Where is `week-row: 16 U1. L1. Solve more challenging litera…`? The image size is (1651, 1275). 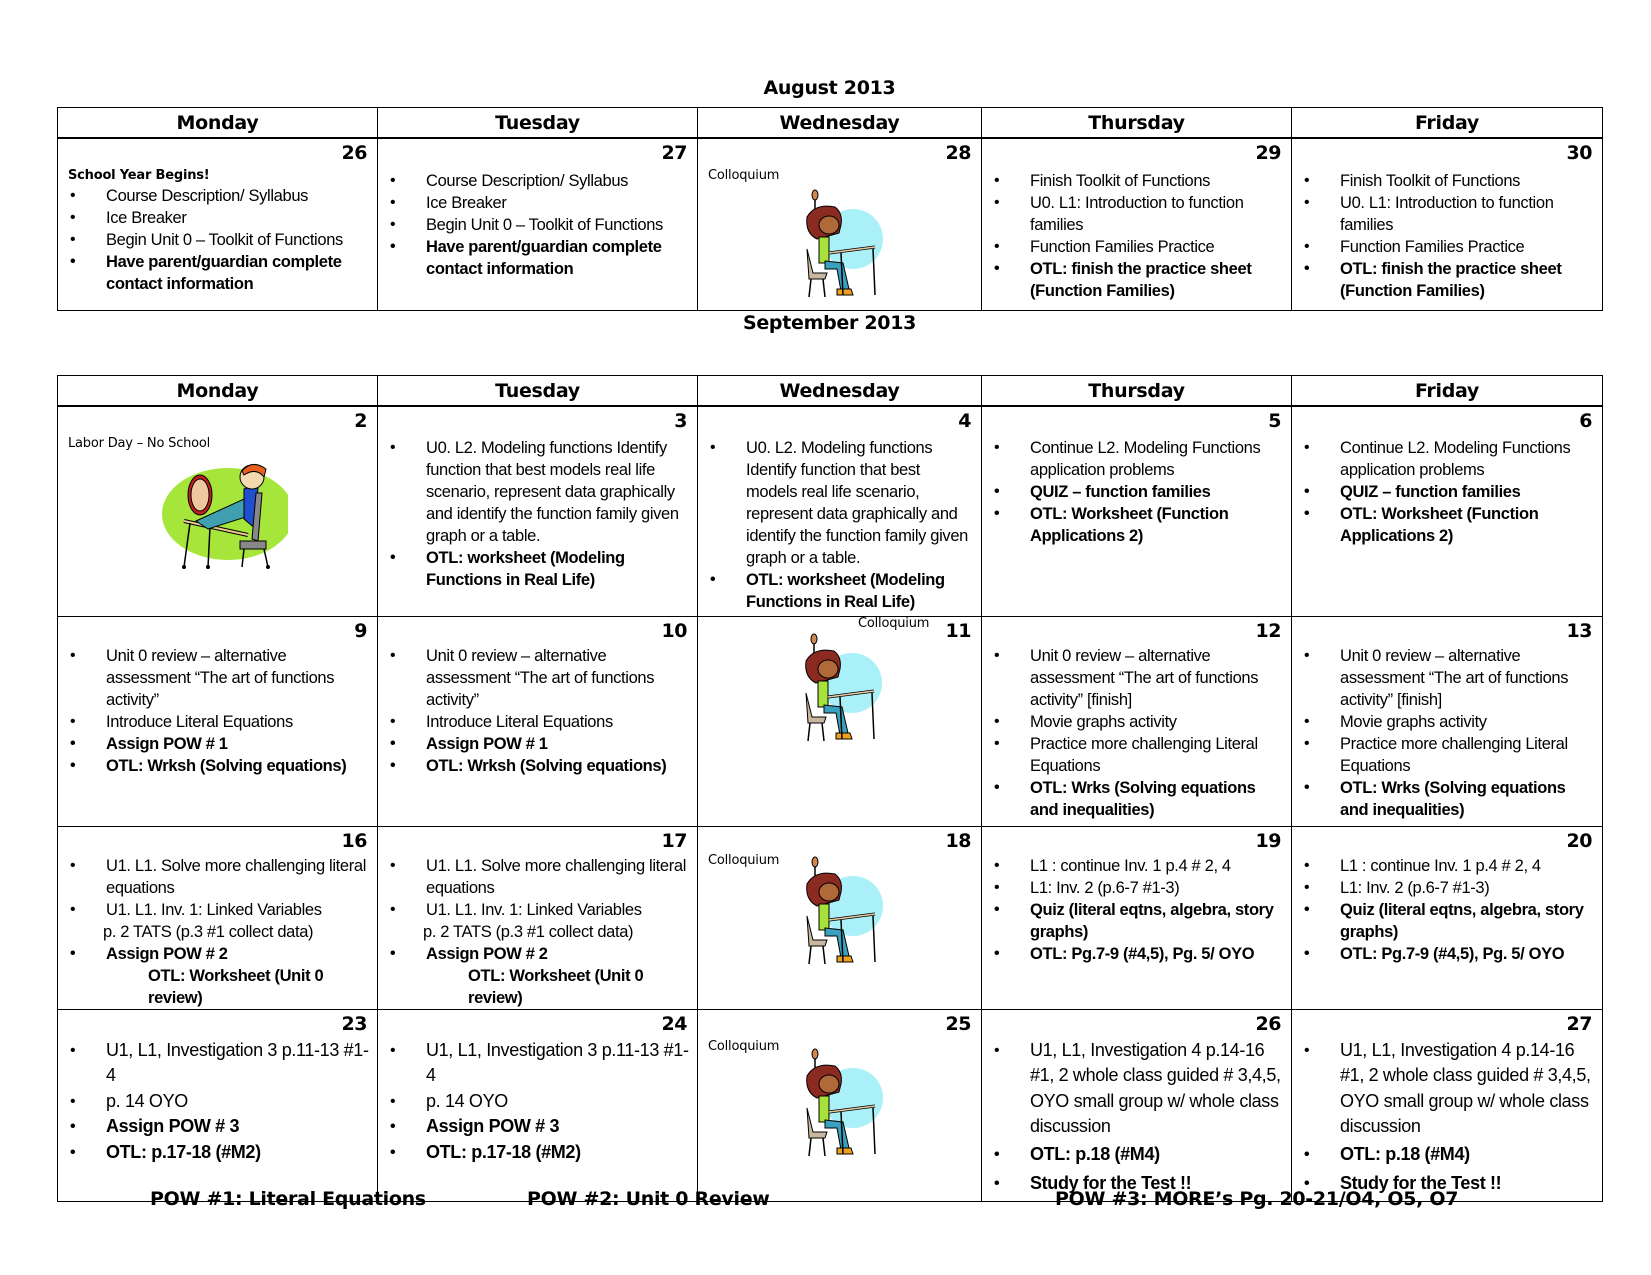
week-row: 16 U1. L1. Solve more challenging litera… is located at coordinates (830, 917).